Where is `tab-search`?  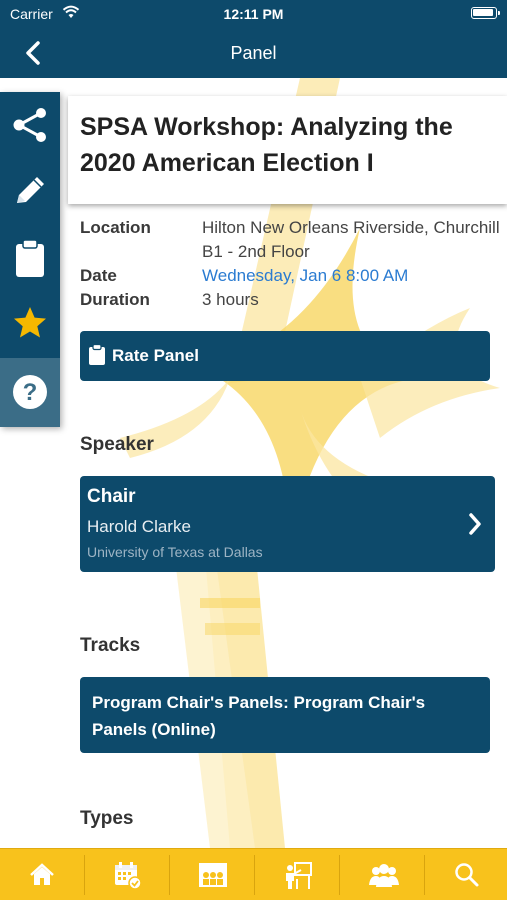
tab-search is located at coordinates (466, 874).